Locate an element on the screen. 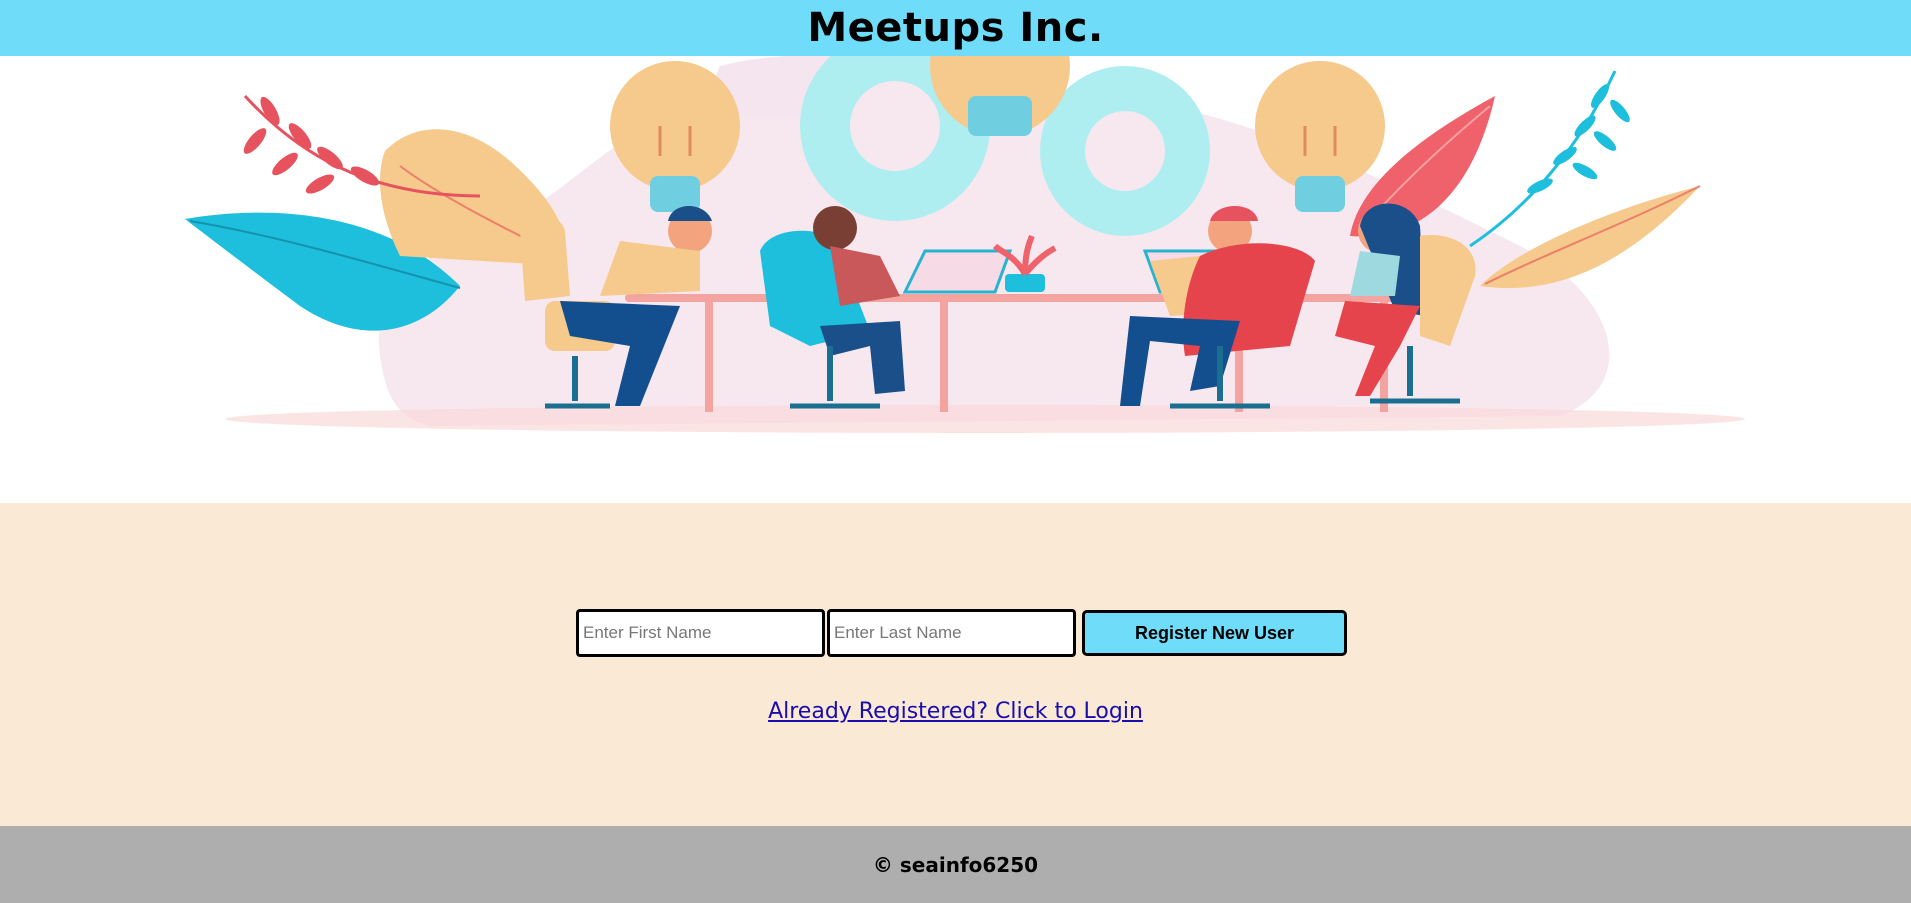  register-button: Register New User is located at coordinates (1214, 633).